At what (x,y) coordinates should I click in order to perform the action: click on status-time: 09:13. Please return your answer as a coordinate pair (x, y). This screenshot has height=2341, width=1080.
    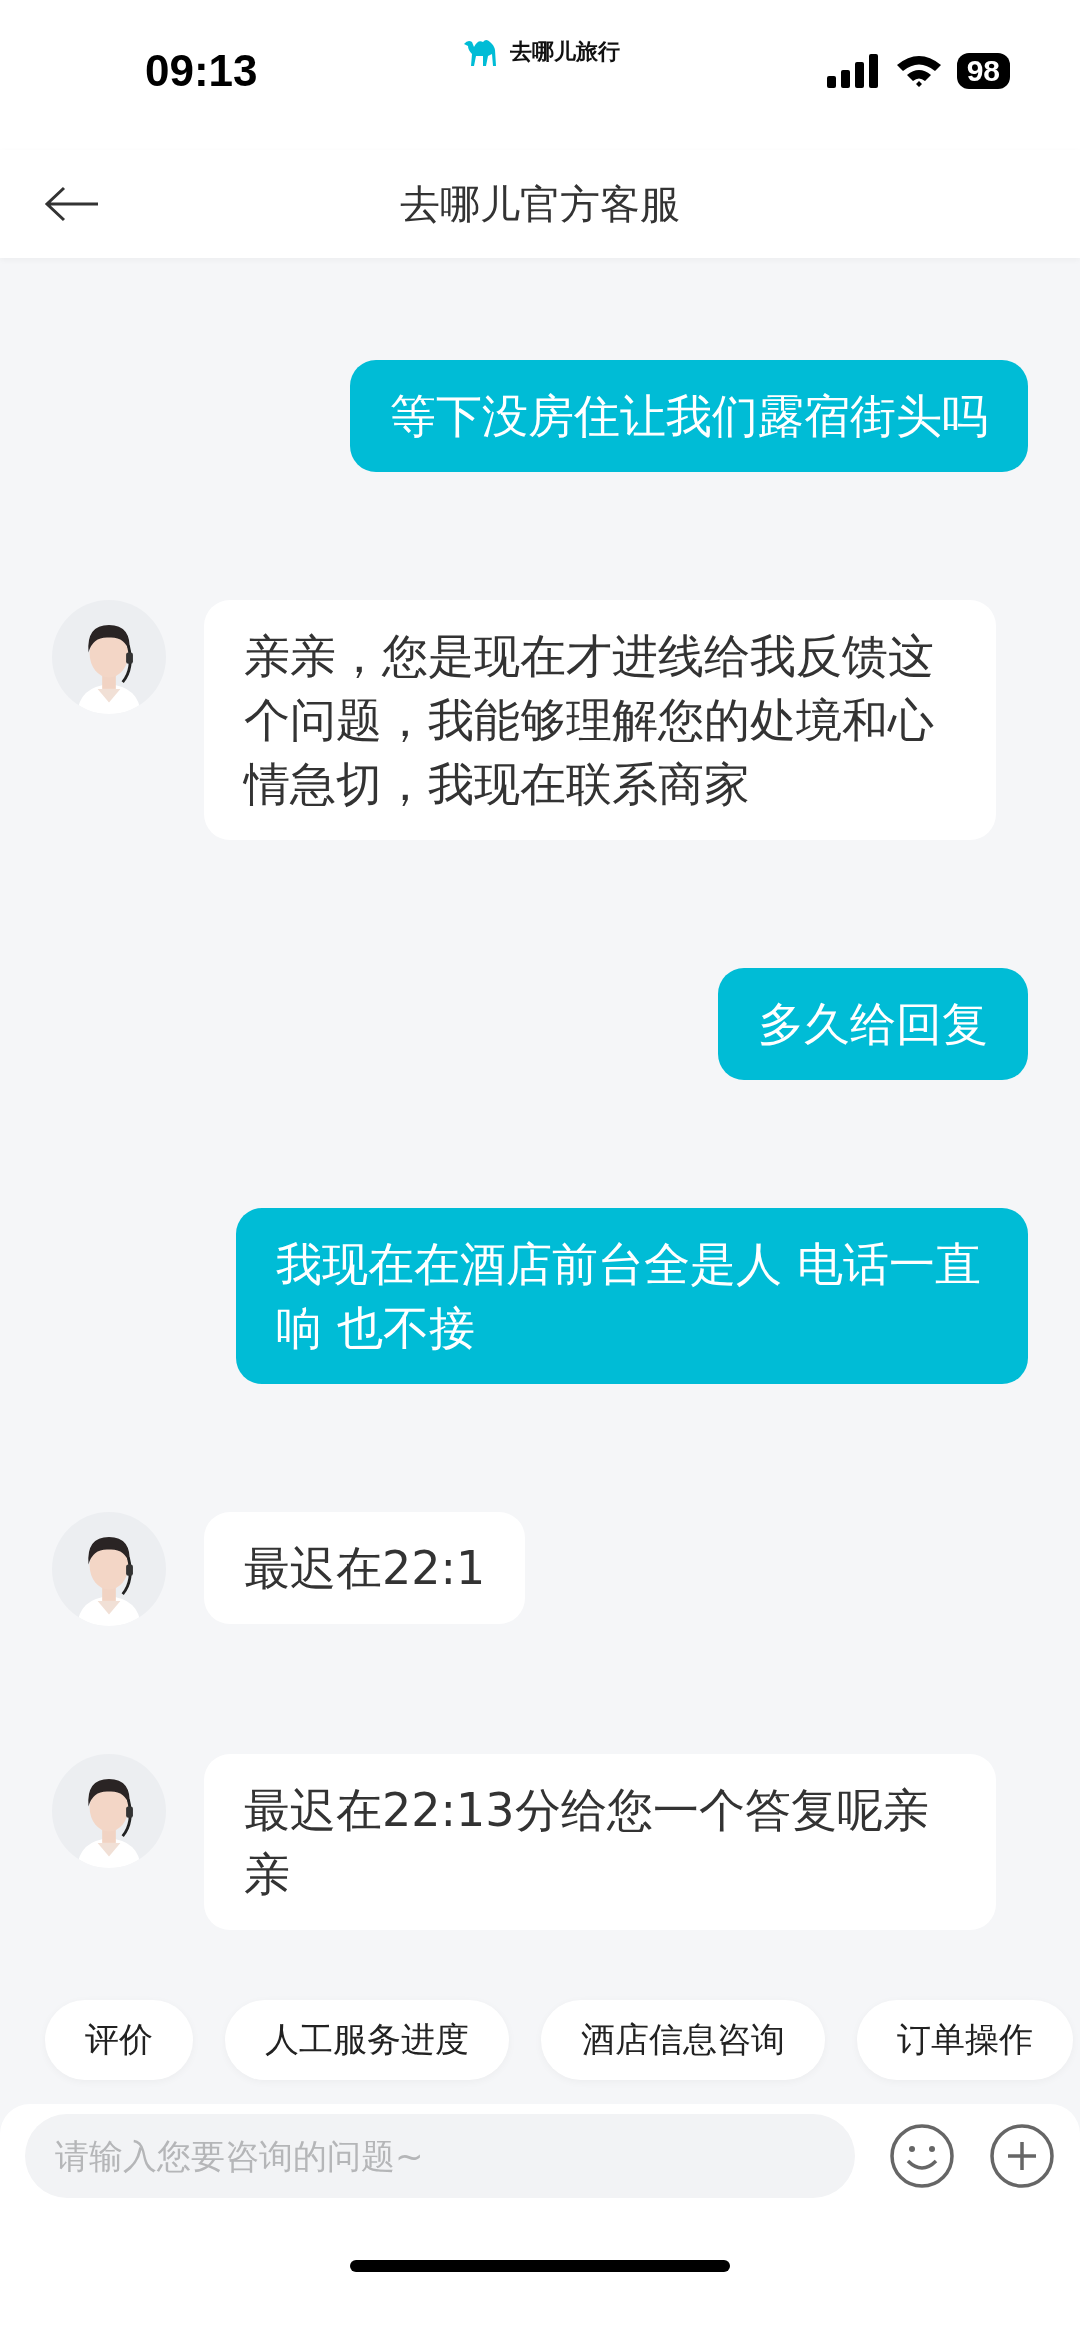
    Looking at the image, I should click on (201, 71).